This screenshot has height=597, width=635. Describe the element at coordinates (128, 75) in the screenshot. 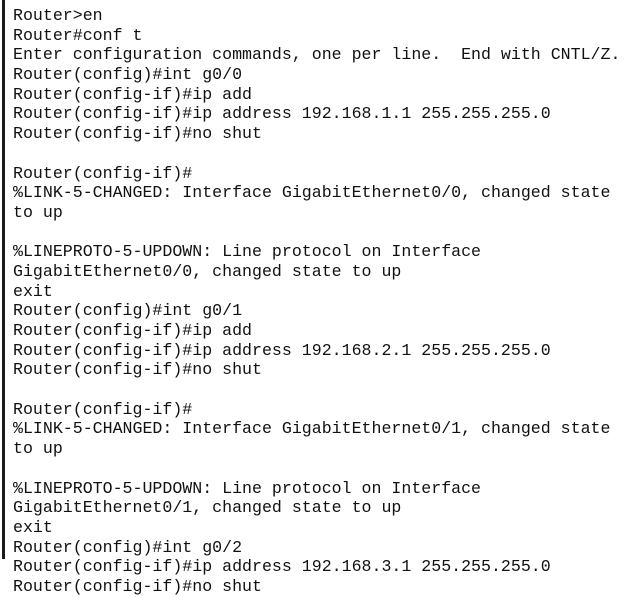

I see `console-line: Router(config)#int g0/0` at that location.